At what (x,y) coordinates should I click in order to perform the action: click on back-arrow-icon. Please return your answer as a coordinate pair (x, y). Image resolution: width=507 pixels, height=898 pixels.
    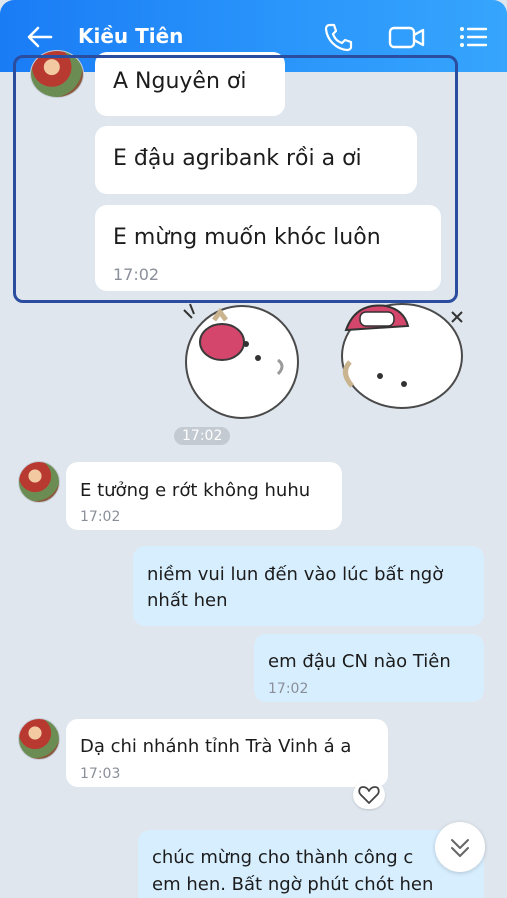
    Looking at the image, I should click on (40, 37).